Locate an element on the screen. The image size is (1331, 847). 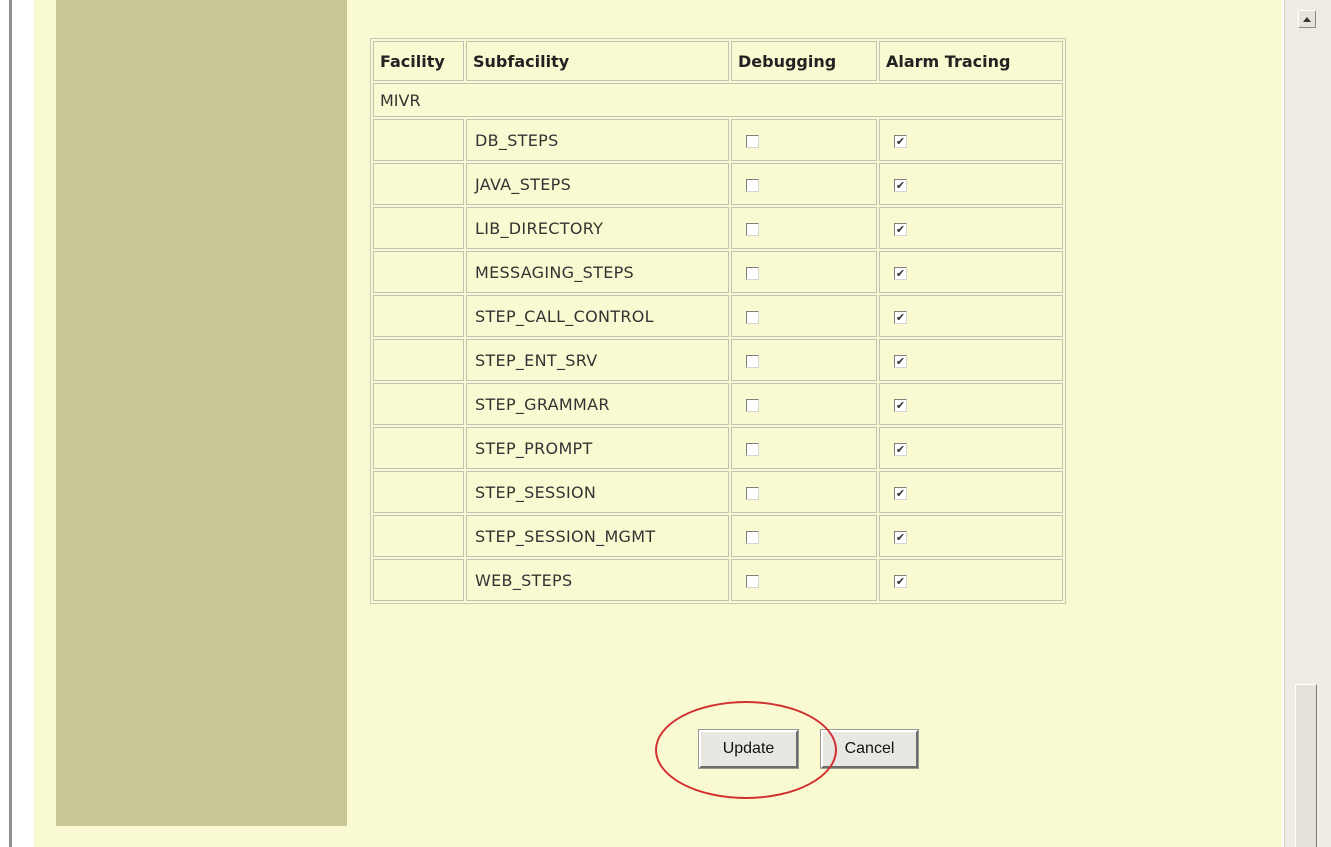
table-row: MESSAGING_STEPS ✔ is located at coordinates (718, 272).